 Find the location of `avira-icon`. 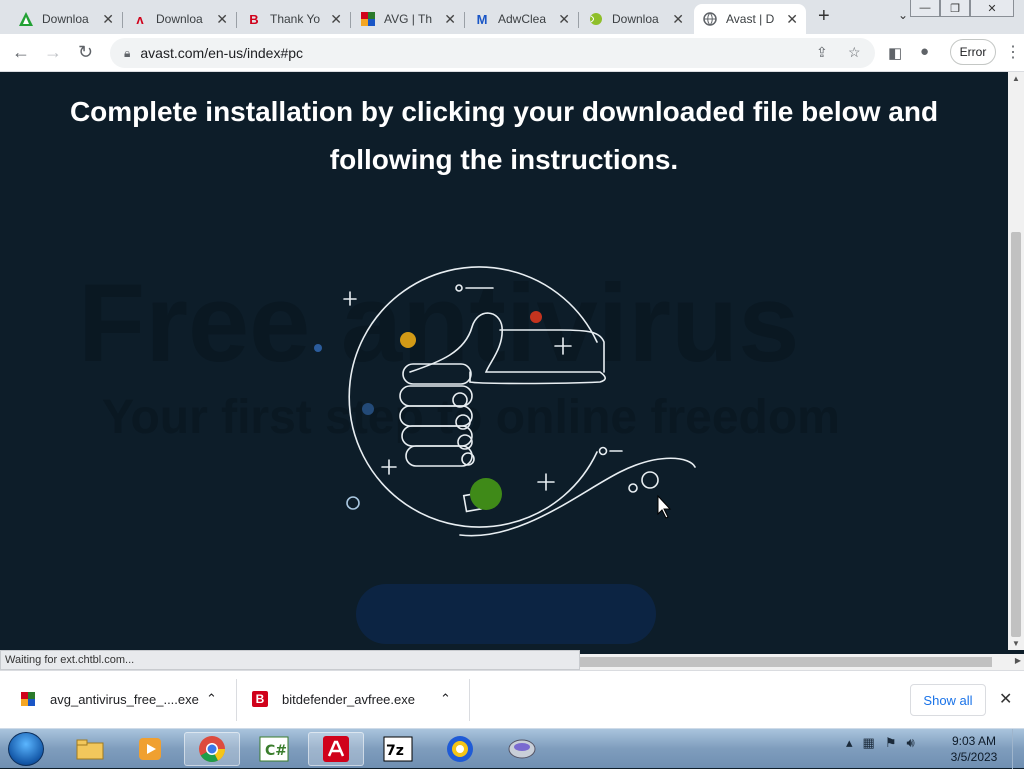

avira-icon is located at coordinates (336, 749).